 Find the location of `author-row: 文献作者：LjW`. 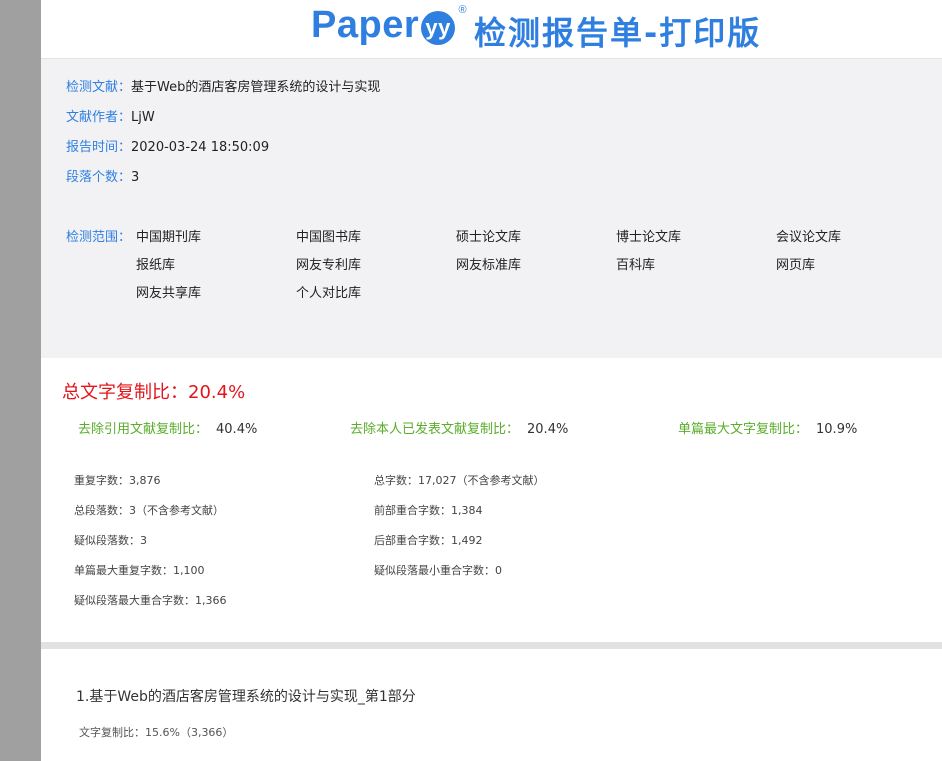

author-row: 文献作者：LjW is located at coordinates (110, 115).